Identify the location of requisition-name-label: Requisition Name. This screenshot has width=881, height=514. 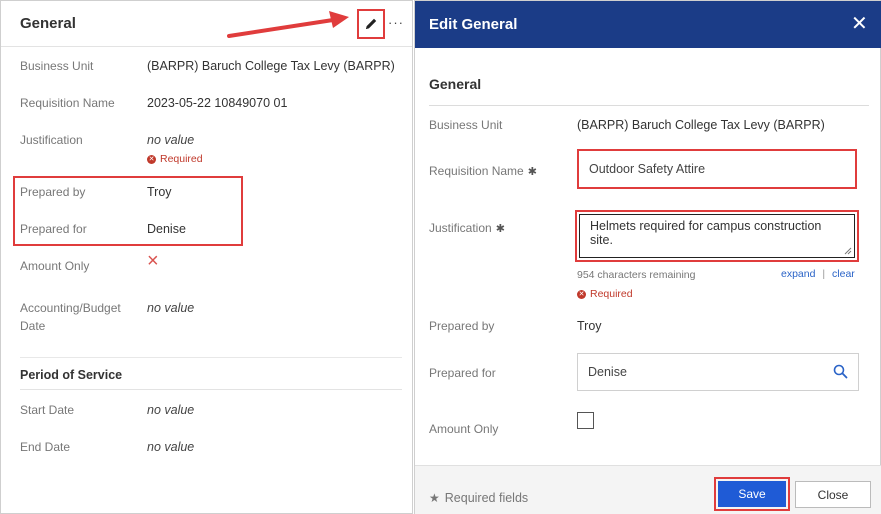
(67, 103).